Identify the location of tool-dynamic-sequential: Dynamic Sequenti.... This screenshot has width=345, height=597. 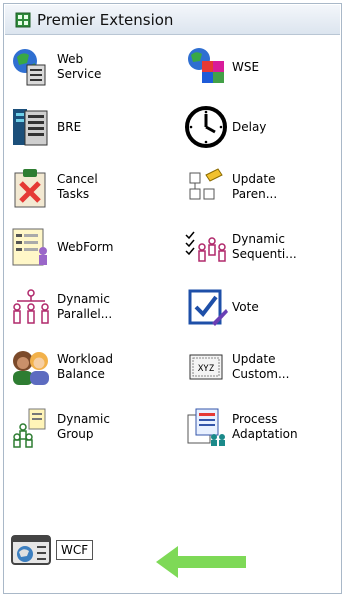
(240, 247).